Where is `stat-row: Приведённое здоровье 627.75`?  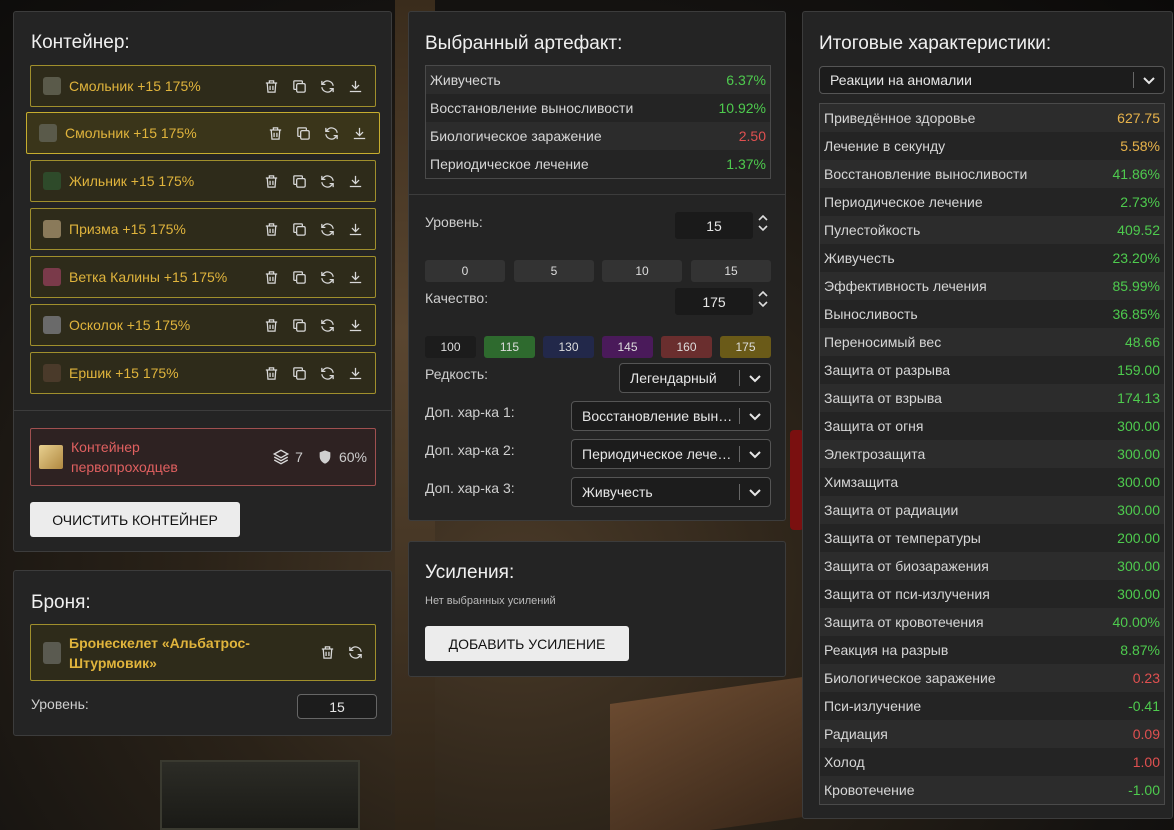
stat-row: Приведённое здоровье 627.75 is located at coordinates (992, 118).